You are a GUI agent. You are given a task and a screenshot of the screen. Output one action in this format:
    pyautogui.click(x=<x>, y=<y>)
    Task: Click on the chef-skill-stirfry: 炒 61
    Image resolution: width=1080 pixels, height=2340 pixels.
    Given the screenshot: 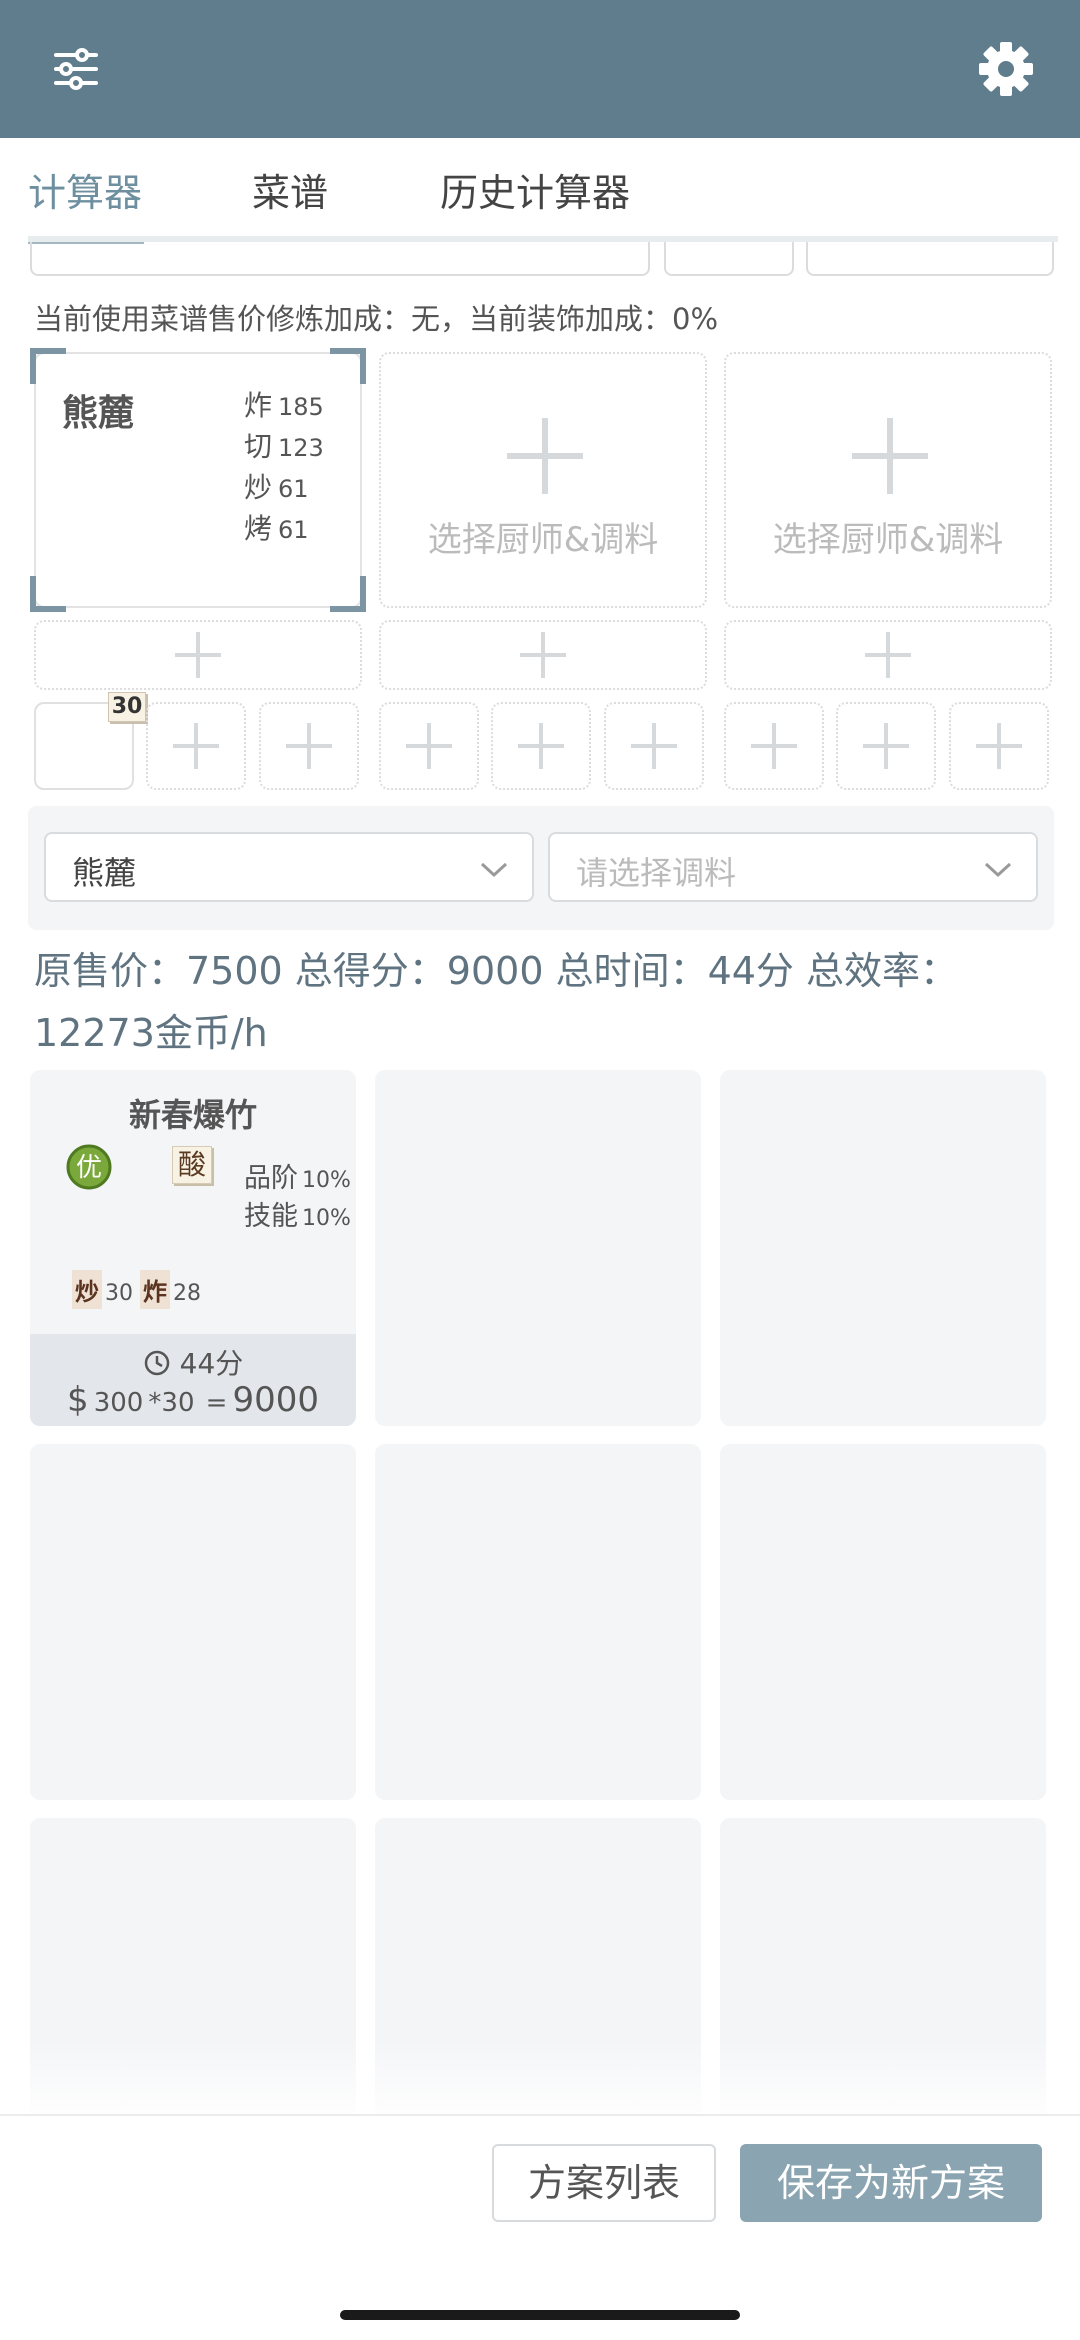 What is the action you would take?
    pyautogui.click(x=276, y=486)
    